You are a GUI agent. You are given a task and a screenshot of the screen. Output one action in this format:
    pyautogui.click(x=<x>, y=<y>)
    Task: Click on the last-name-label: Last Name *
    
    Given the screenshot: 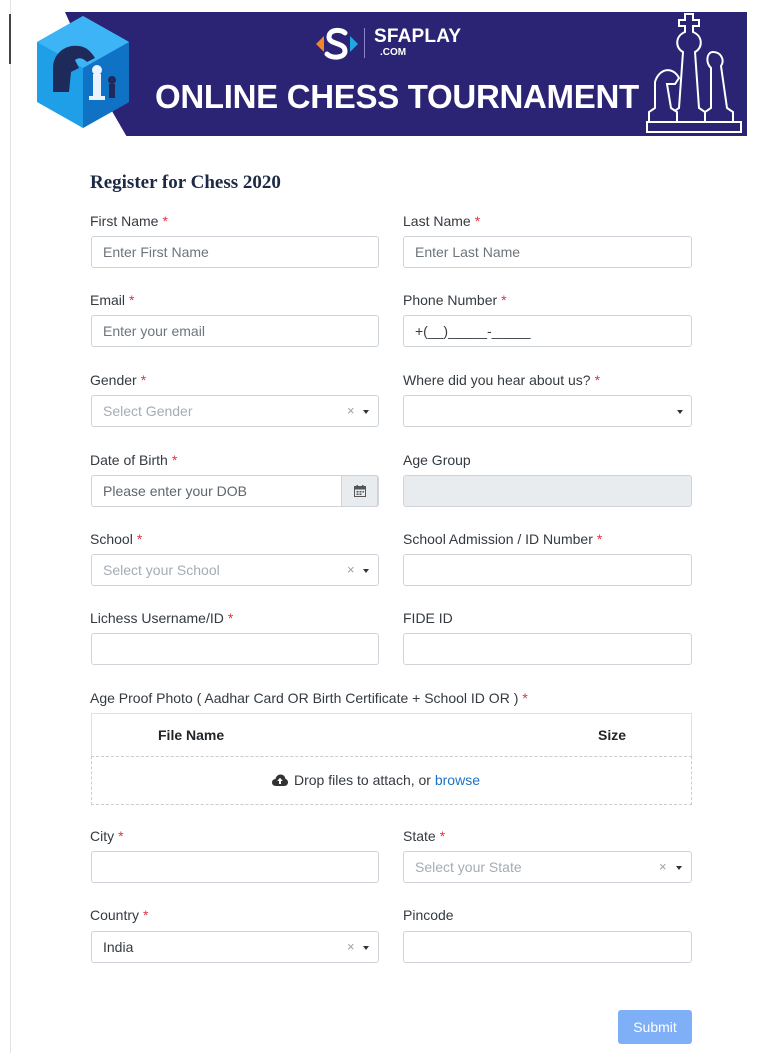 What is the action you would take?
    pyautogui.click(x=441, y=221)
    